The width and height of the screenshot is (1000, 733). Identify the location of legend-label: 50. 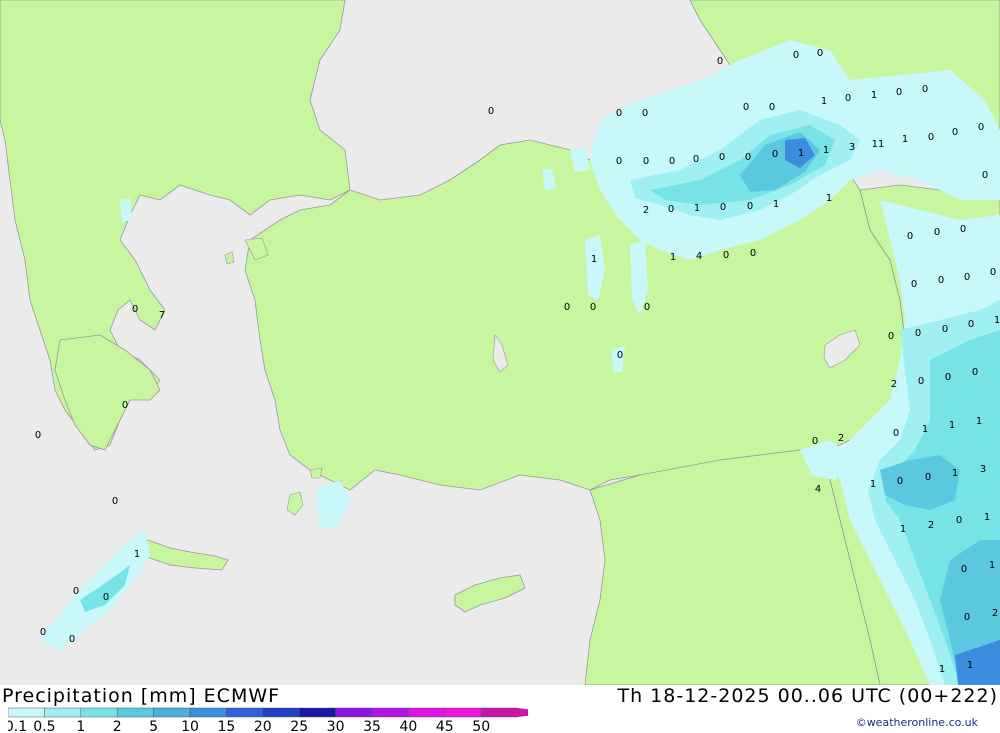
(481, 726).